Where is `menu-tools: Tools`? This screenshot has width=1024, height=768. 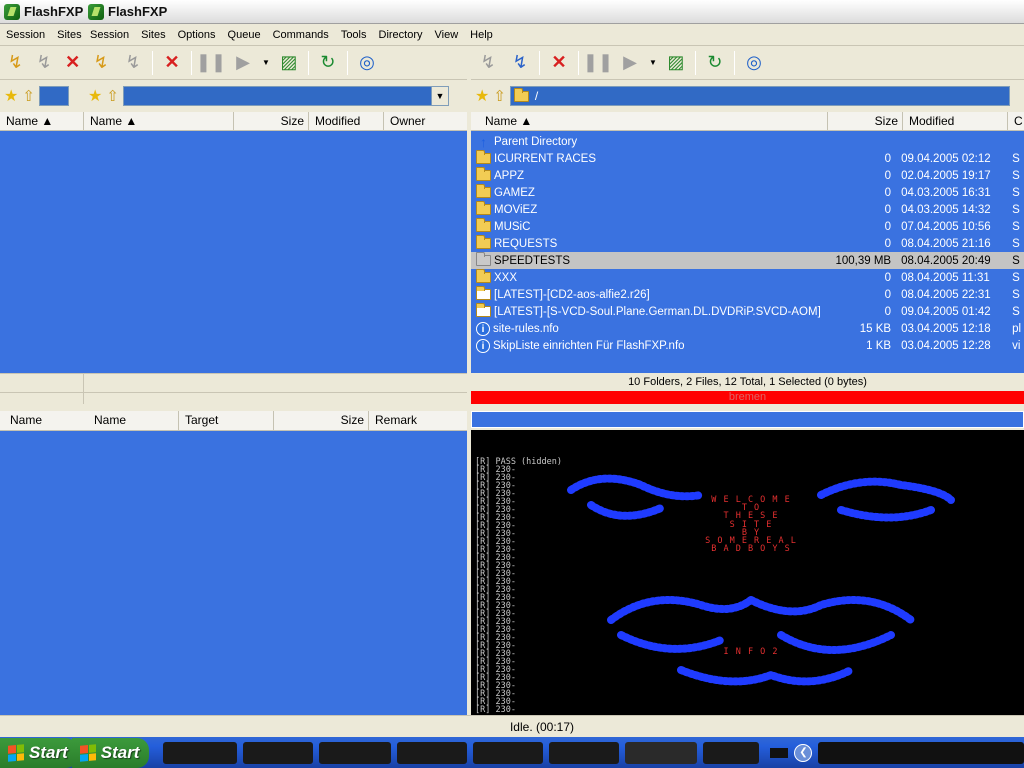
menu-tools: Tools is located at coordinates (354, 34).